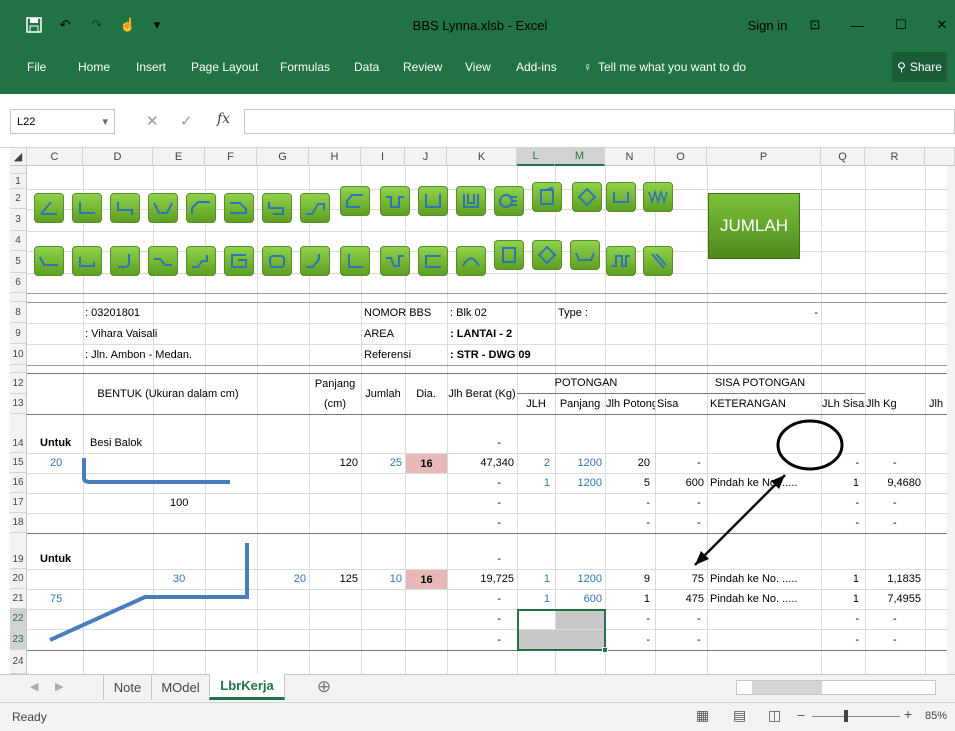 This screenshot has height=731, width=955. Describe the element at coordinates (474, 483) in the screenshot. I see `cell-k16: -` at that location.